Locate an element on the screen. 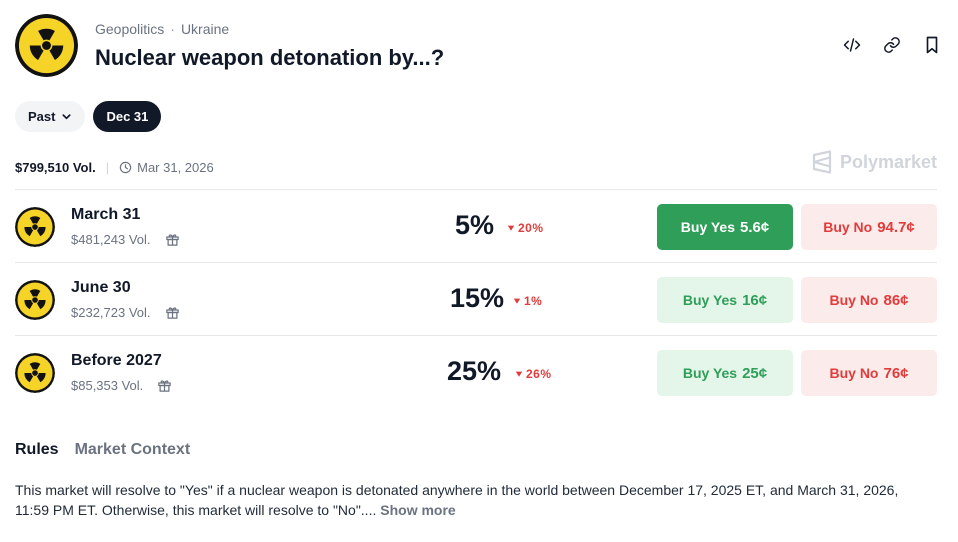 The image size is (958, 542). bookmark-icon is located at coordinates (932, 45).